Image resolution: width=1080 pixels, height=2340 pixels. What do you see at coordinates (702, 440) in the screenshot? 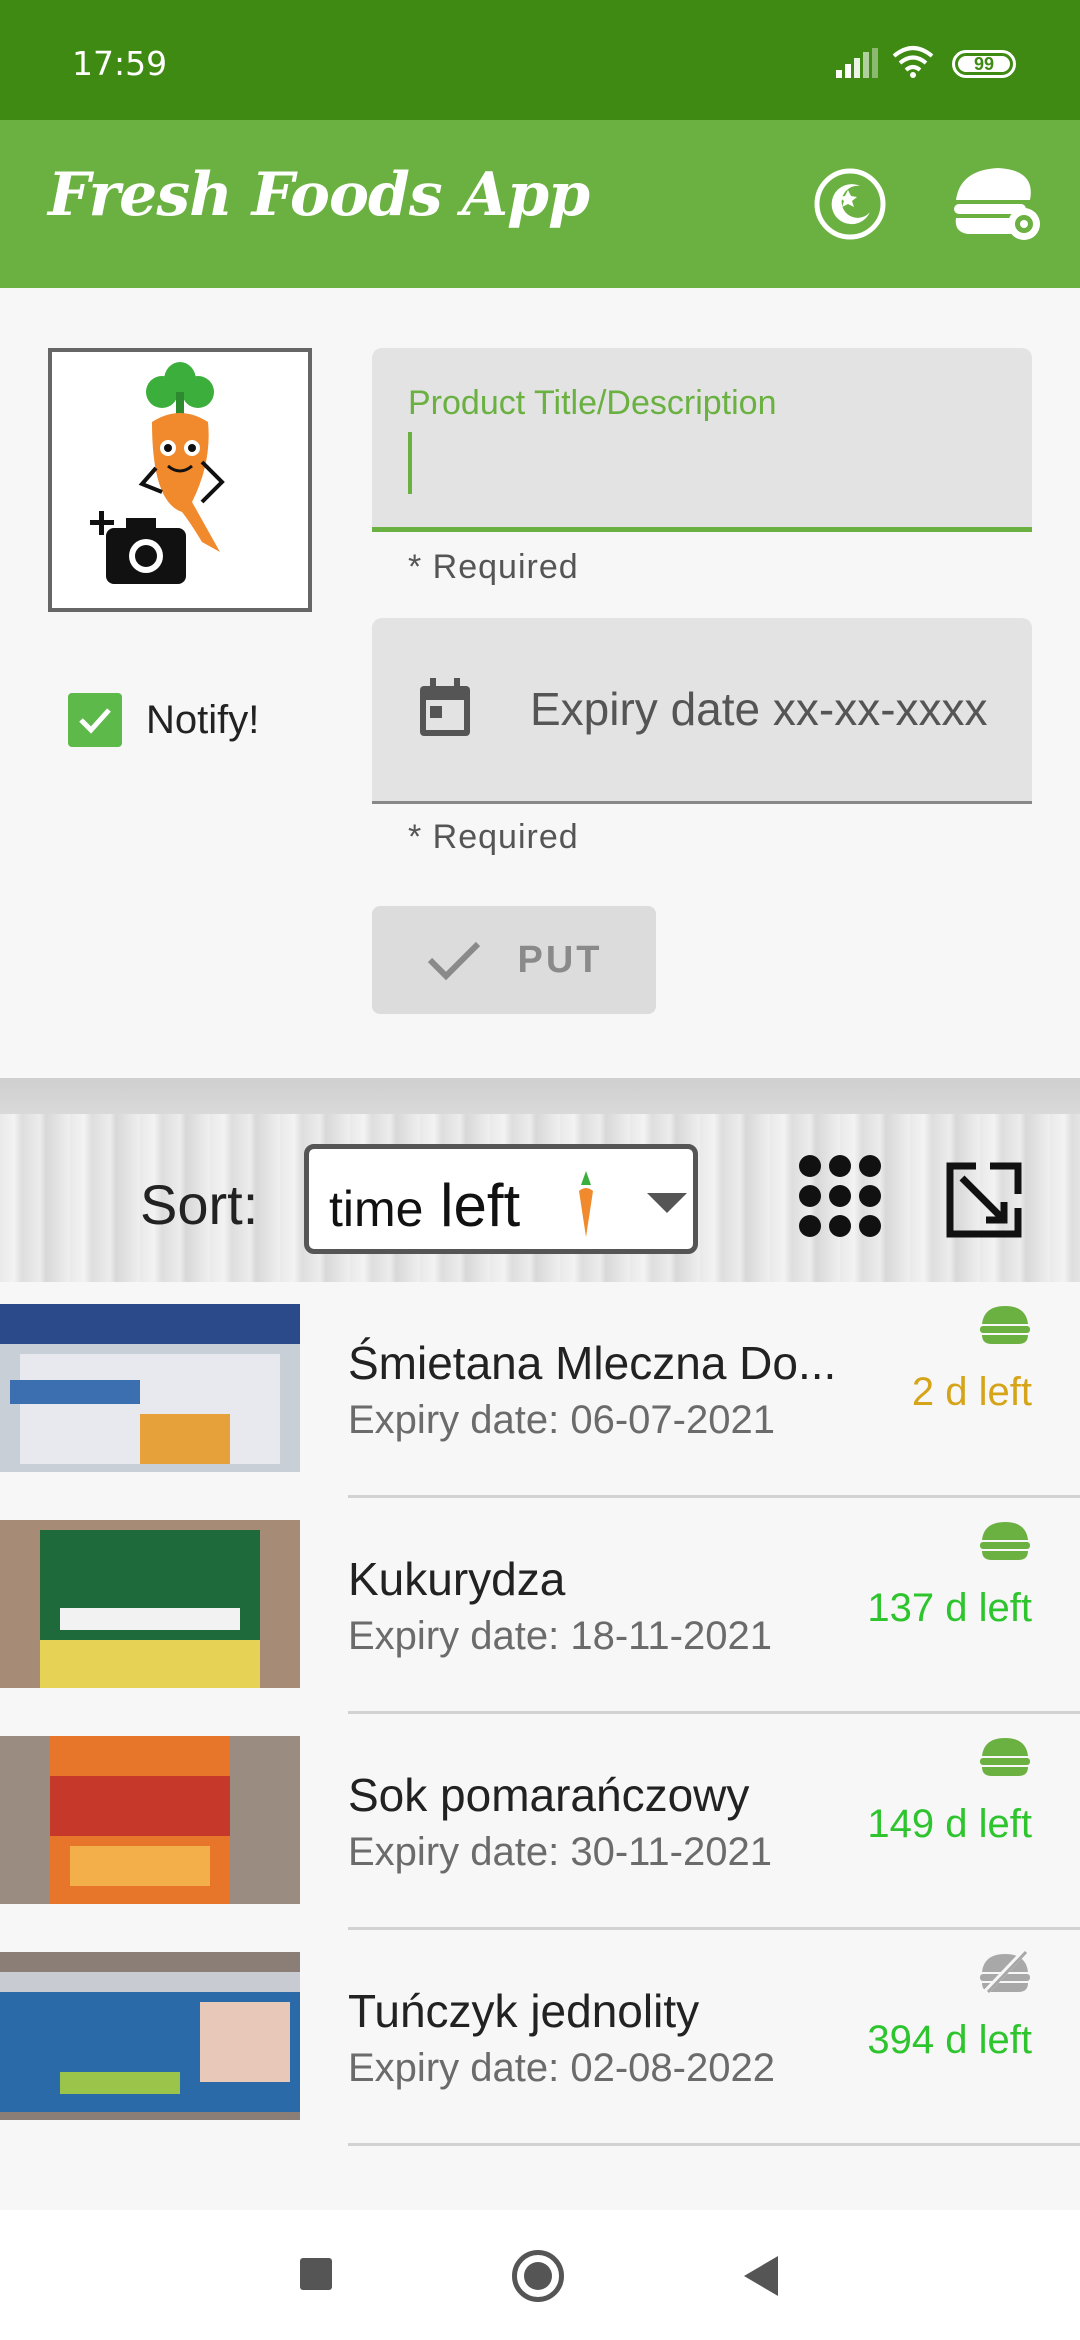
I see `product-title-field: Product Title/Description` at bounding box center [702, 440].